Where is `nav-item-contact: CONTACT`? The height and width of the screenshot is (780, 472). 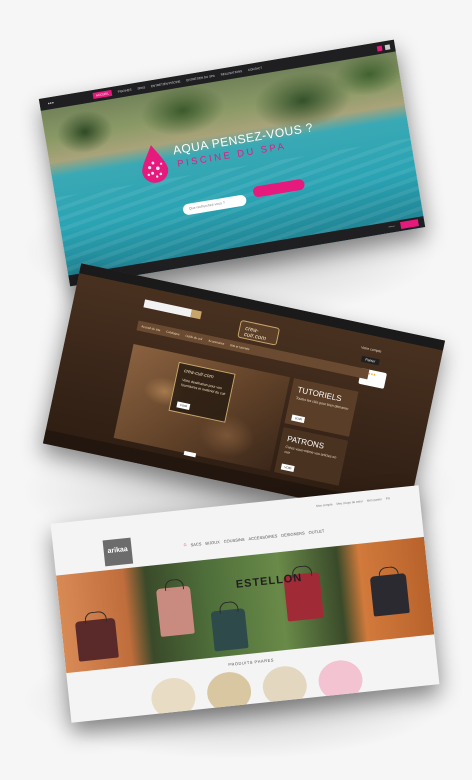
nav-item-contact: CONTACT is located at coordinates (255, 69).